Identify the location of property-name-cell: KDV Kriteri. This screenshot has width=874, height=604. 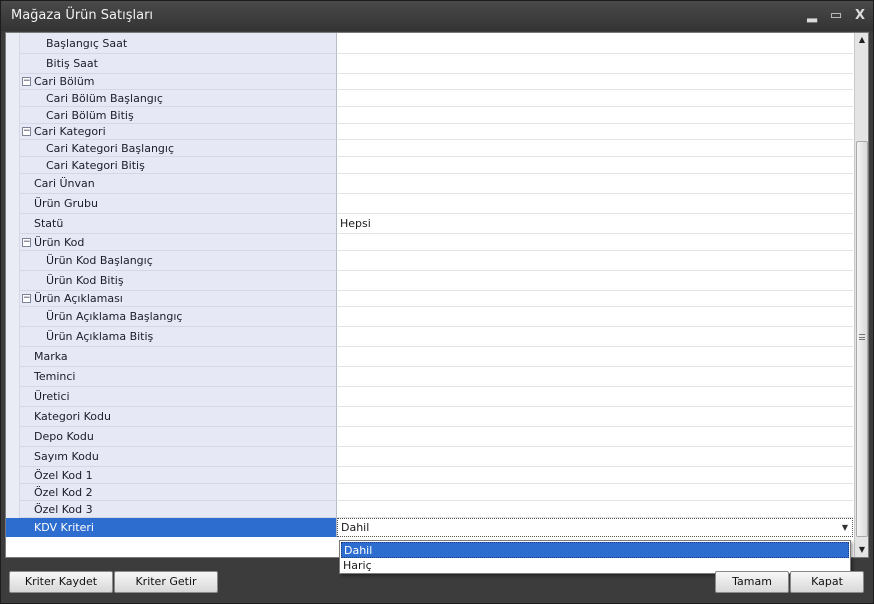
(178, 527).